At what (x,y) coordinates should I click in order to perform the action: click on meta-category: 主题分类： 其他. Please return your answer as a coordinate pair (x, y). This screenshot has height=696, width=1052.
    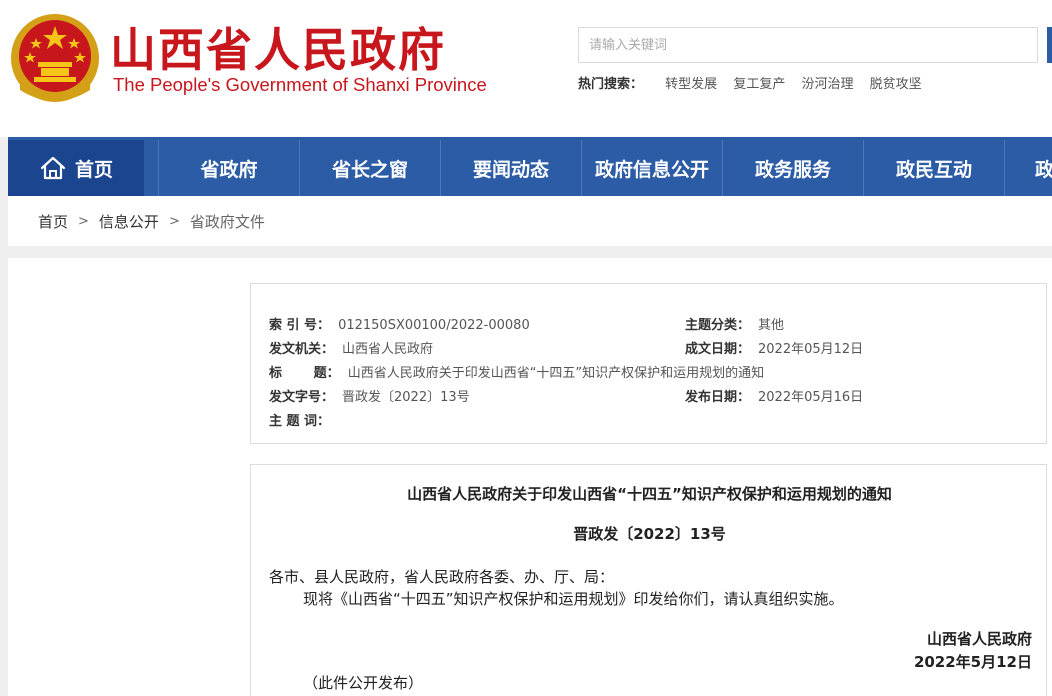
    Looking at the image, I should click on (734, 323).